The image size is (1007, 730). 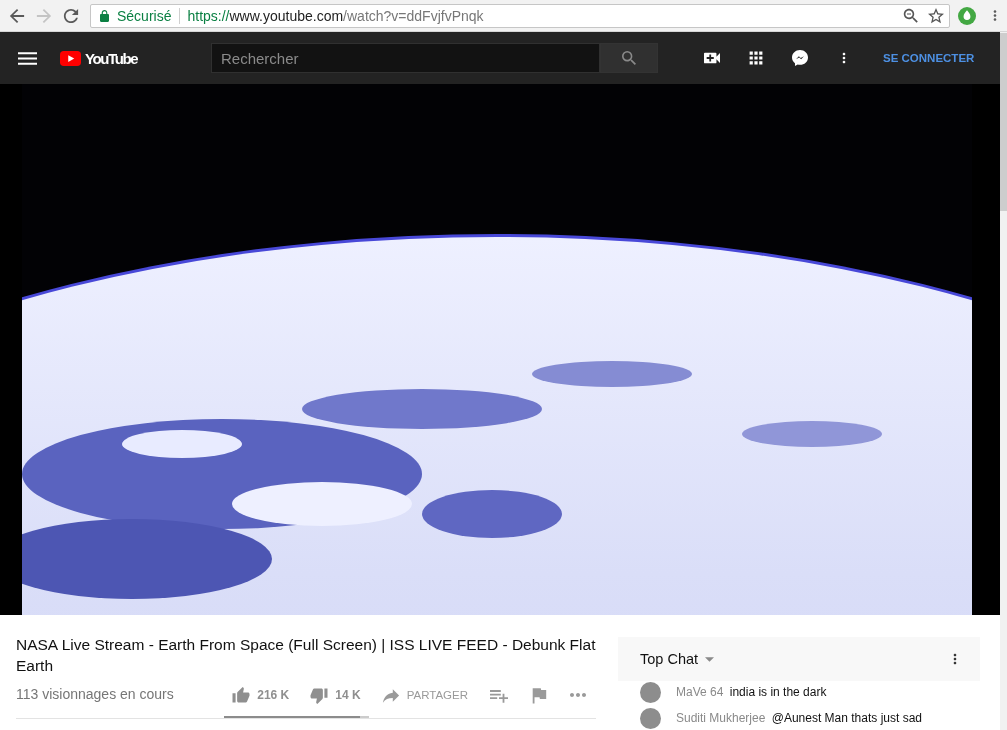 I want to click on report-button, so click(x=539, y=695).